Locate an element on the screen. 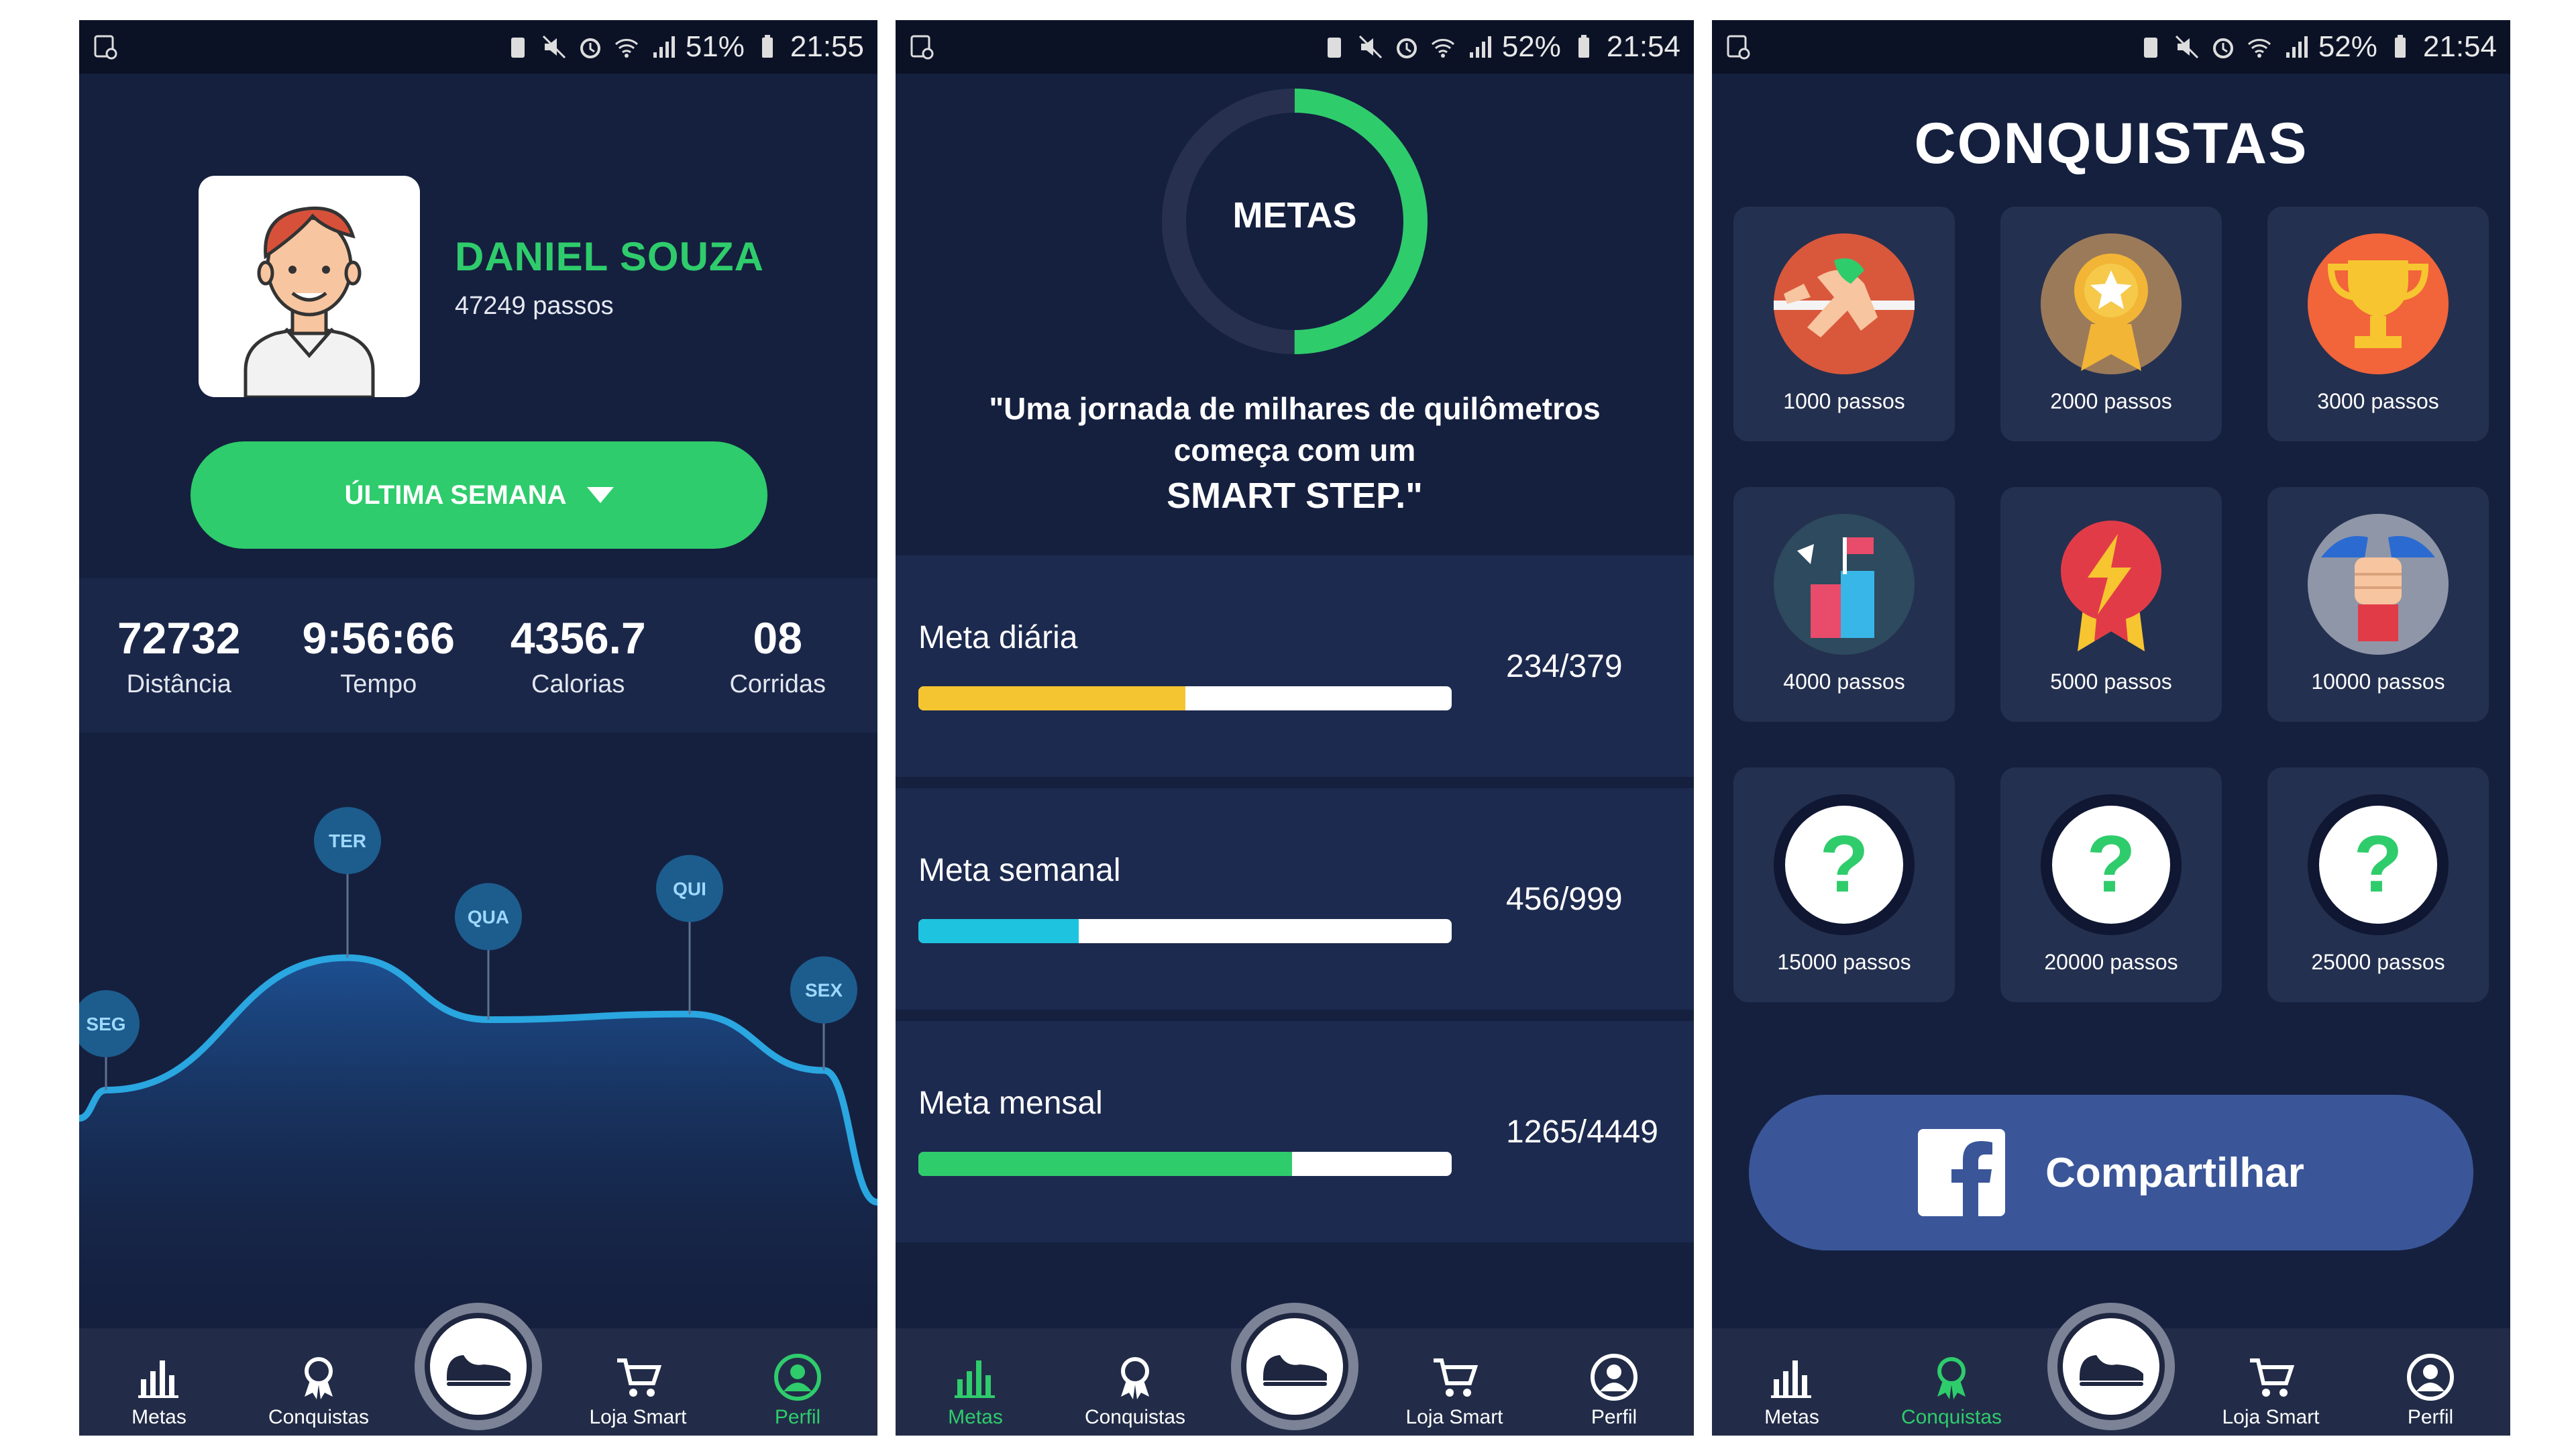 The image size is (2576, 1449). user-steps: 47249 passos is located at coordinates (534, 306).